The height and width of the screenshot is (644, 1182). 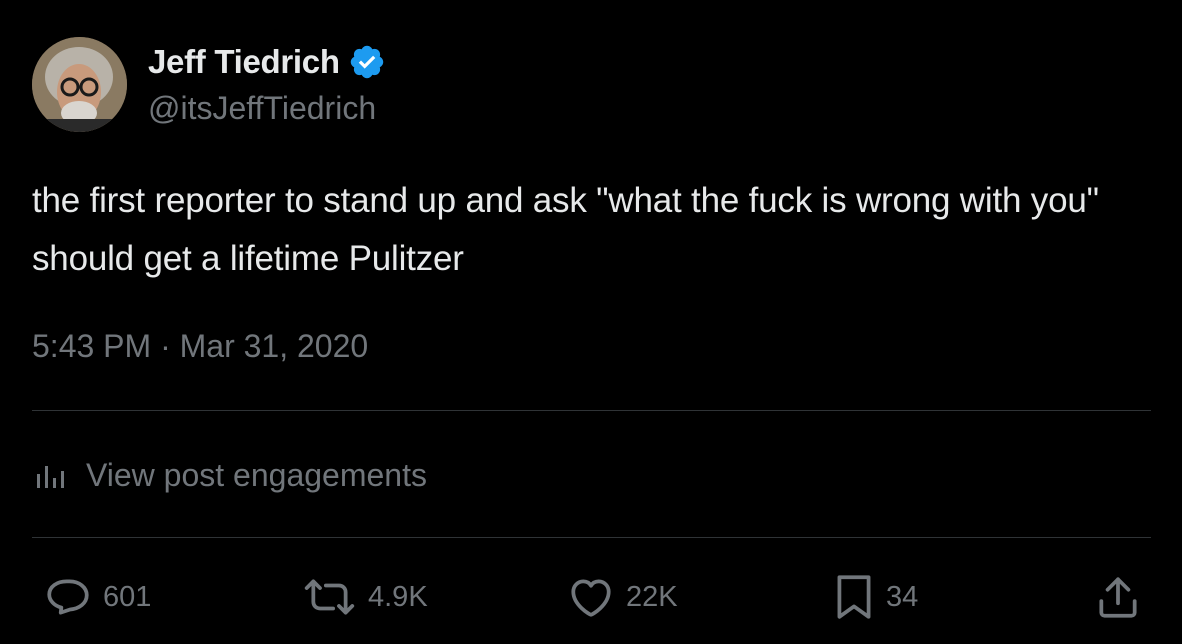 I want to click on avatar, so click(x=79, y=84).